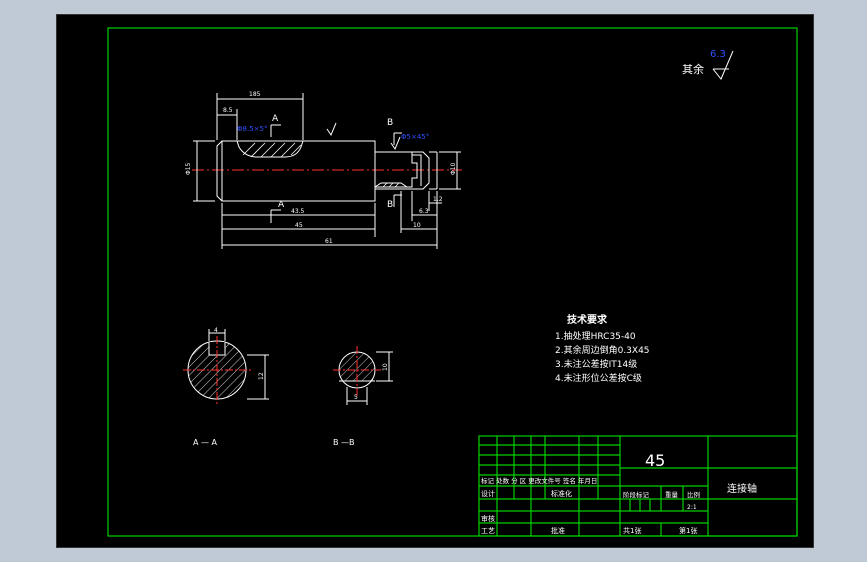  What do you see at coordinates (226, 387) in the screenshot?
I see `section-a-a: 4 12 A — A` at bounding box center [226, 387].